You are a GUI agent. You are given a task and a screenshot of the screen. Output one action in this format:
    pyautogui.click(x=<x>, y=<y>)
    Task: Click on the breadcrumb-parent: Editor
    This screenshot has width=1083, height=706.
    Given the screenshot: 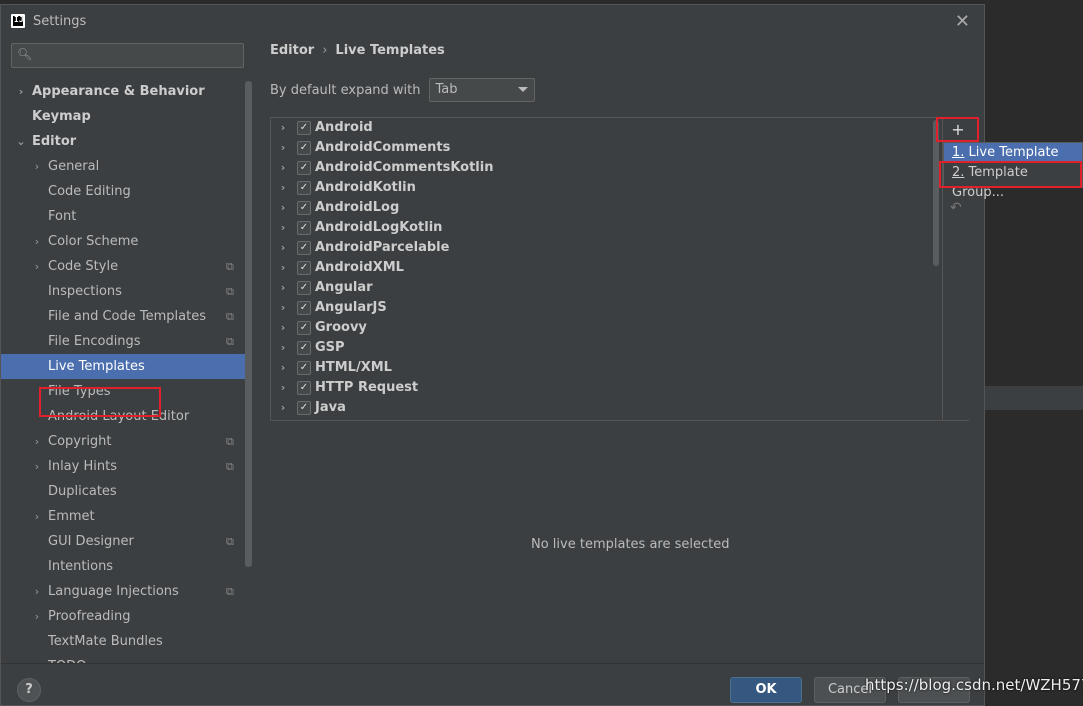 What is the action you would take?
    pyautogui.click(x=292, y=50)
    